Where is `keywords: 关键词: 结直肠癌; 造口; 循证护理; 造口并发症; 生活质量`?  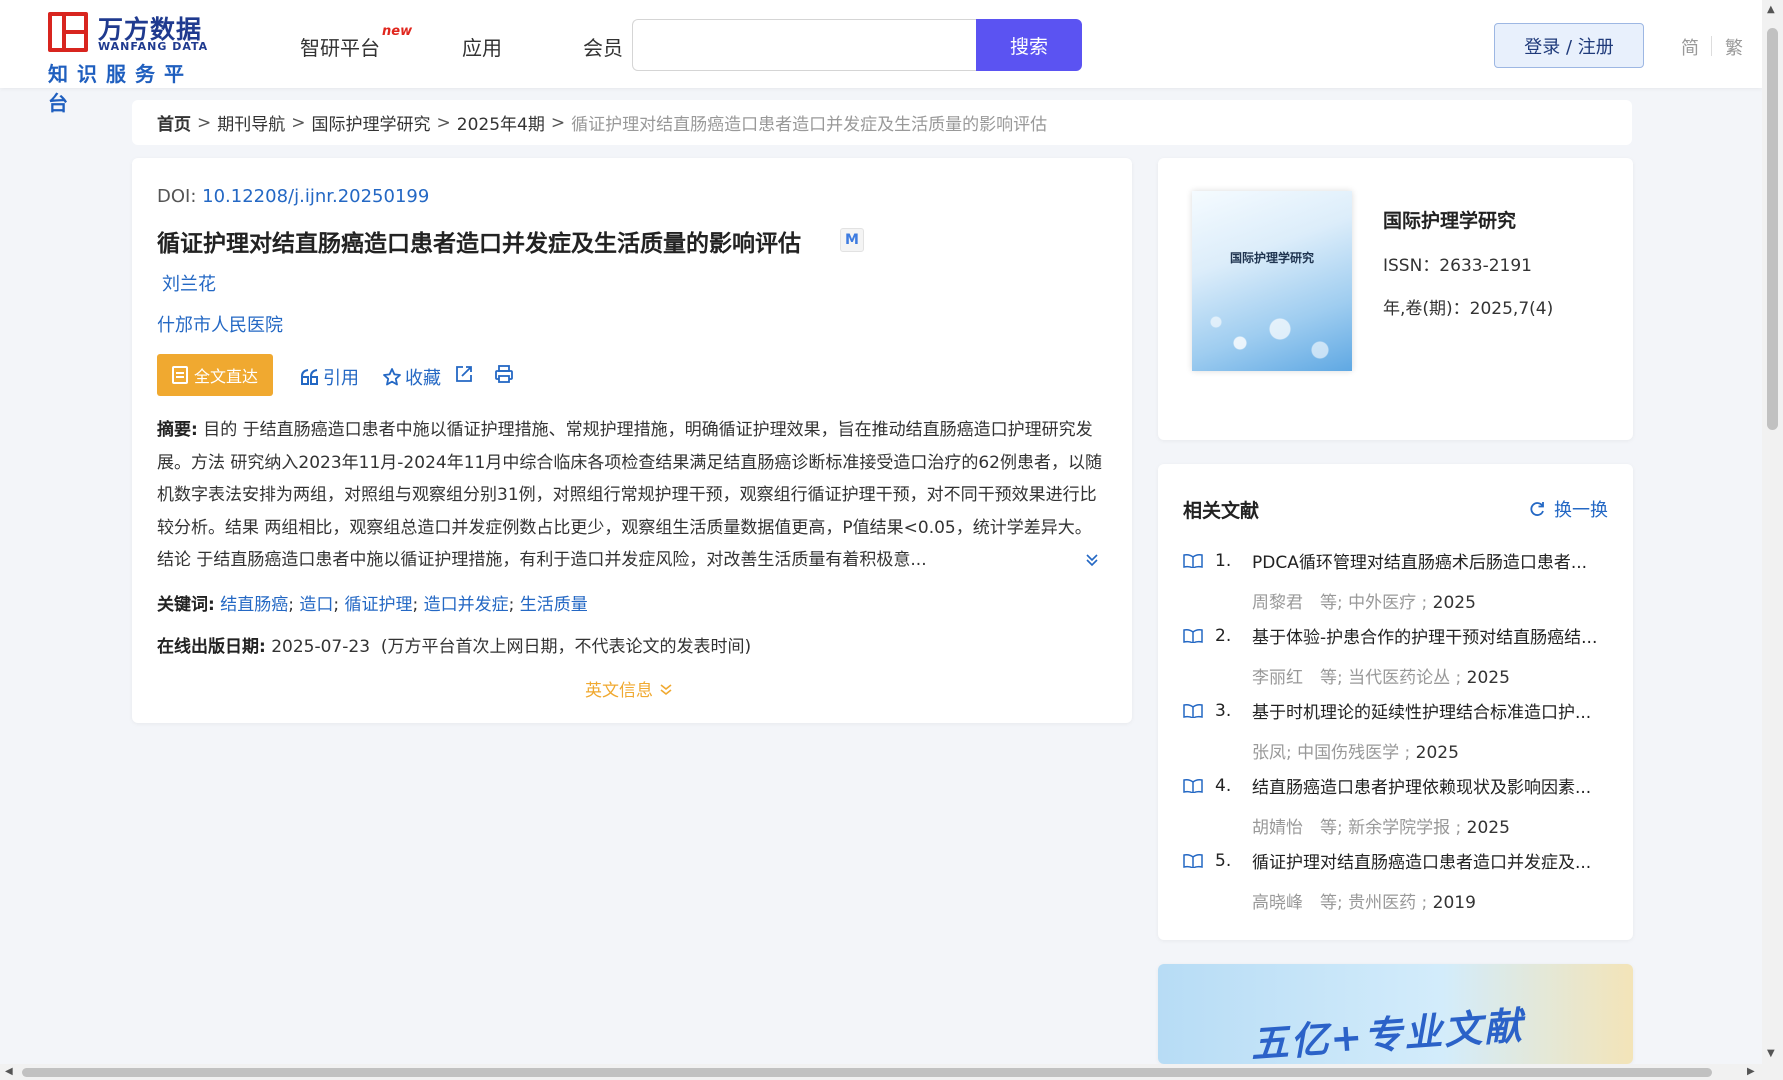 keywords: 关键词: 结直肠癌; 造口; 循证护理; 造口并发症; 生活质量 is located at coordinates (372, 605).